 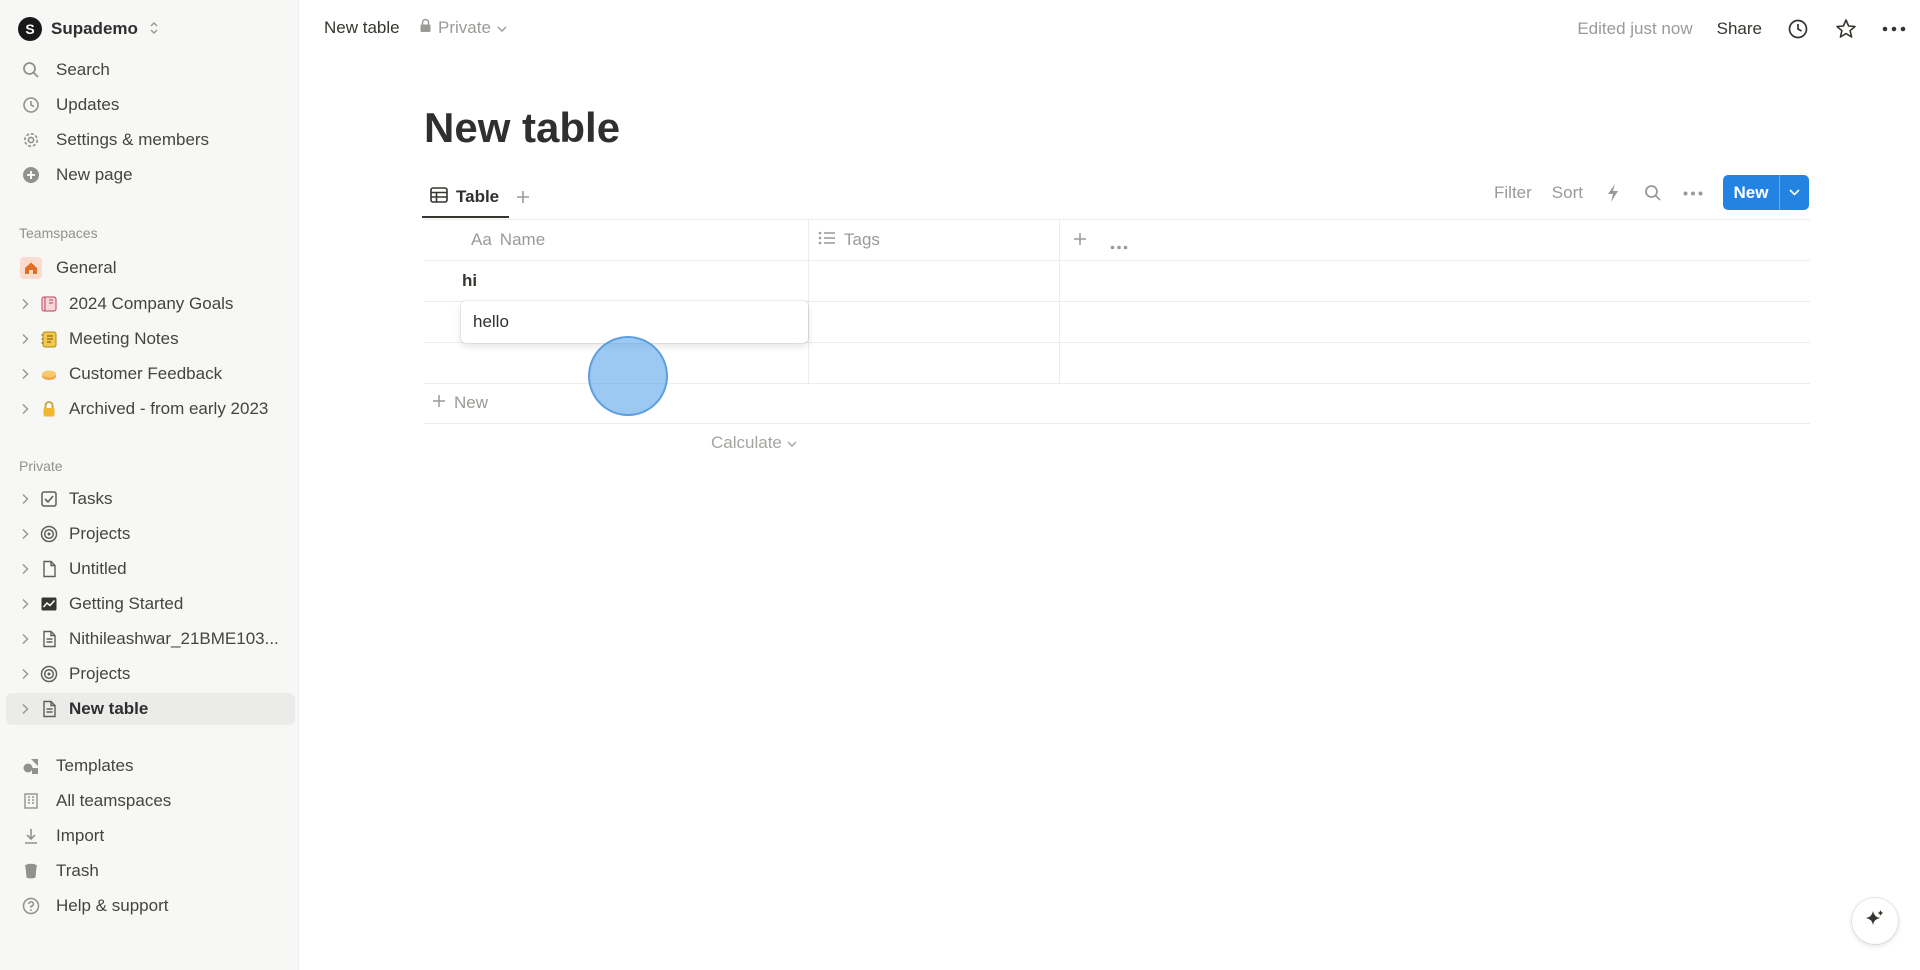 I want to click on teamspace-page-customer-feedback-label: Customer Feedback, so click(x=146, y=373).